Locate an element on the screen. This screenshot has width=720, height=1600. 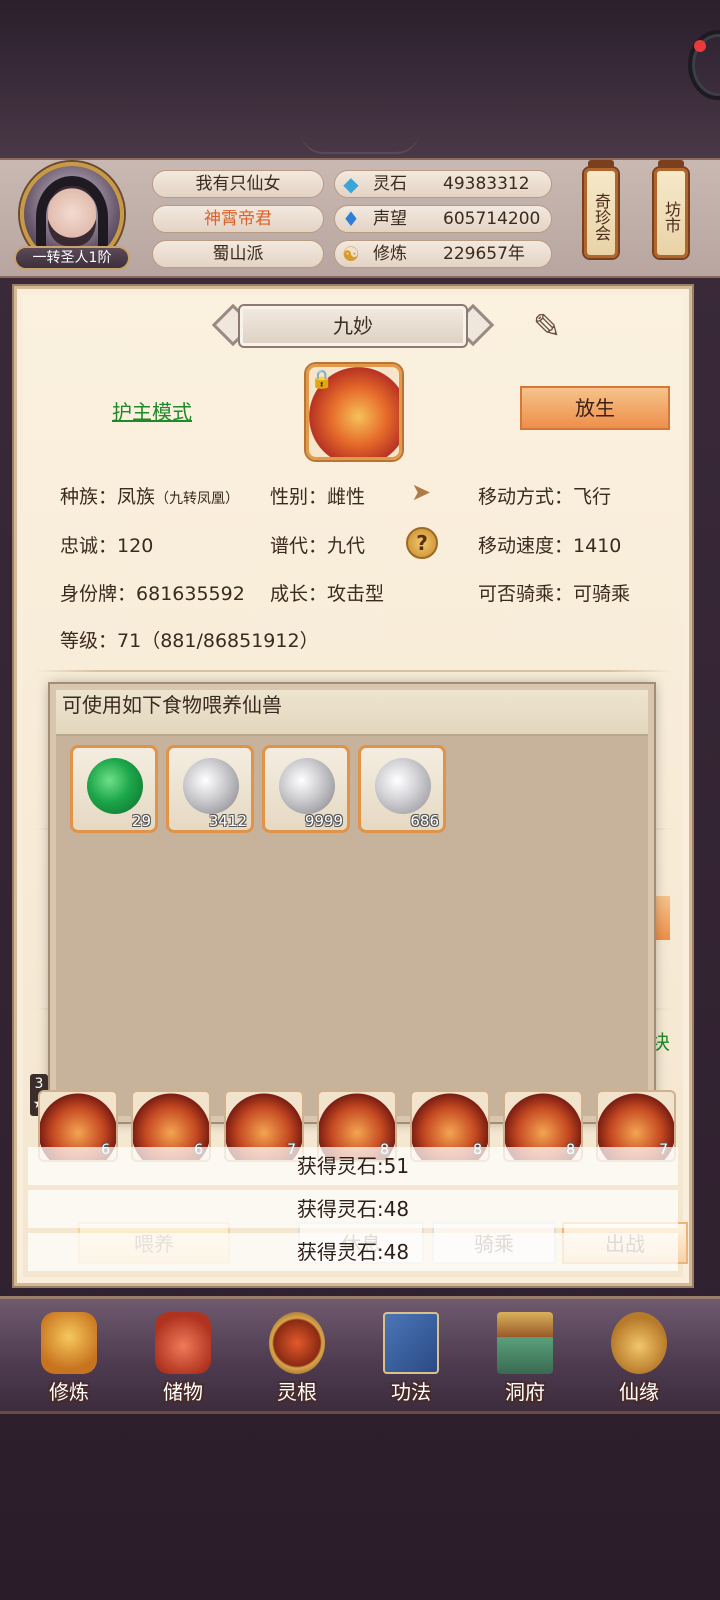
nav-cave: 洞府 is located at coordinates (525, 1356).